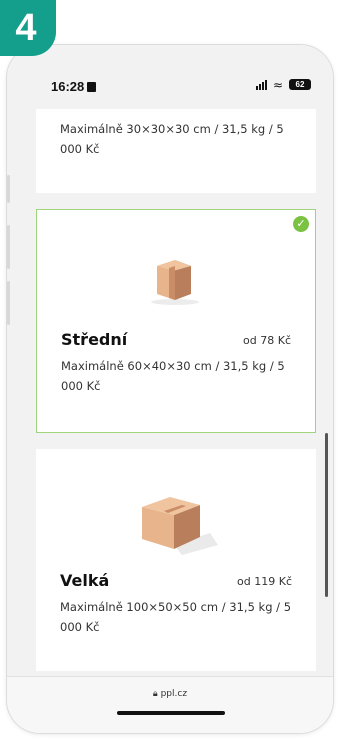  What do you see at coordinates (326, 515) in the screenshot?
I see `scrollbar` at bounding box center [326, 515].